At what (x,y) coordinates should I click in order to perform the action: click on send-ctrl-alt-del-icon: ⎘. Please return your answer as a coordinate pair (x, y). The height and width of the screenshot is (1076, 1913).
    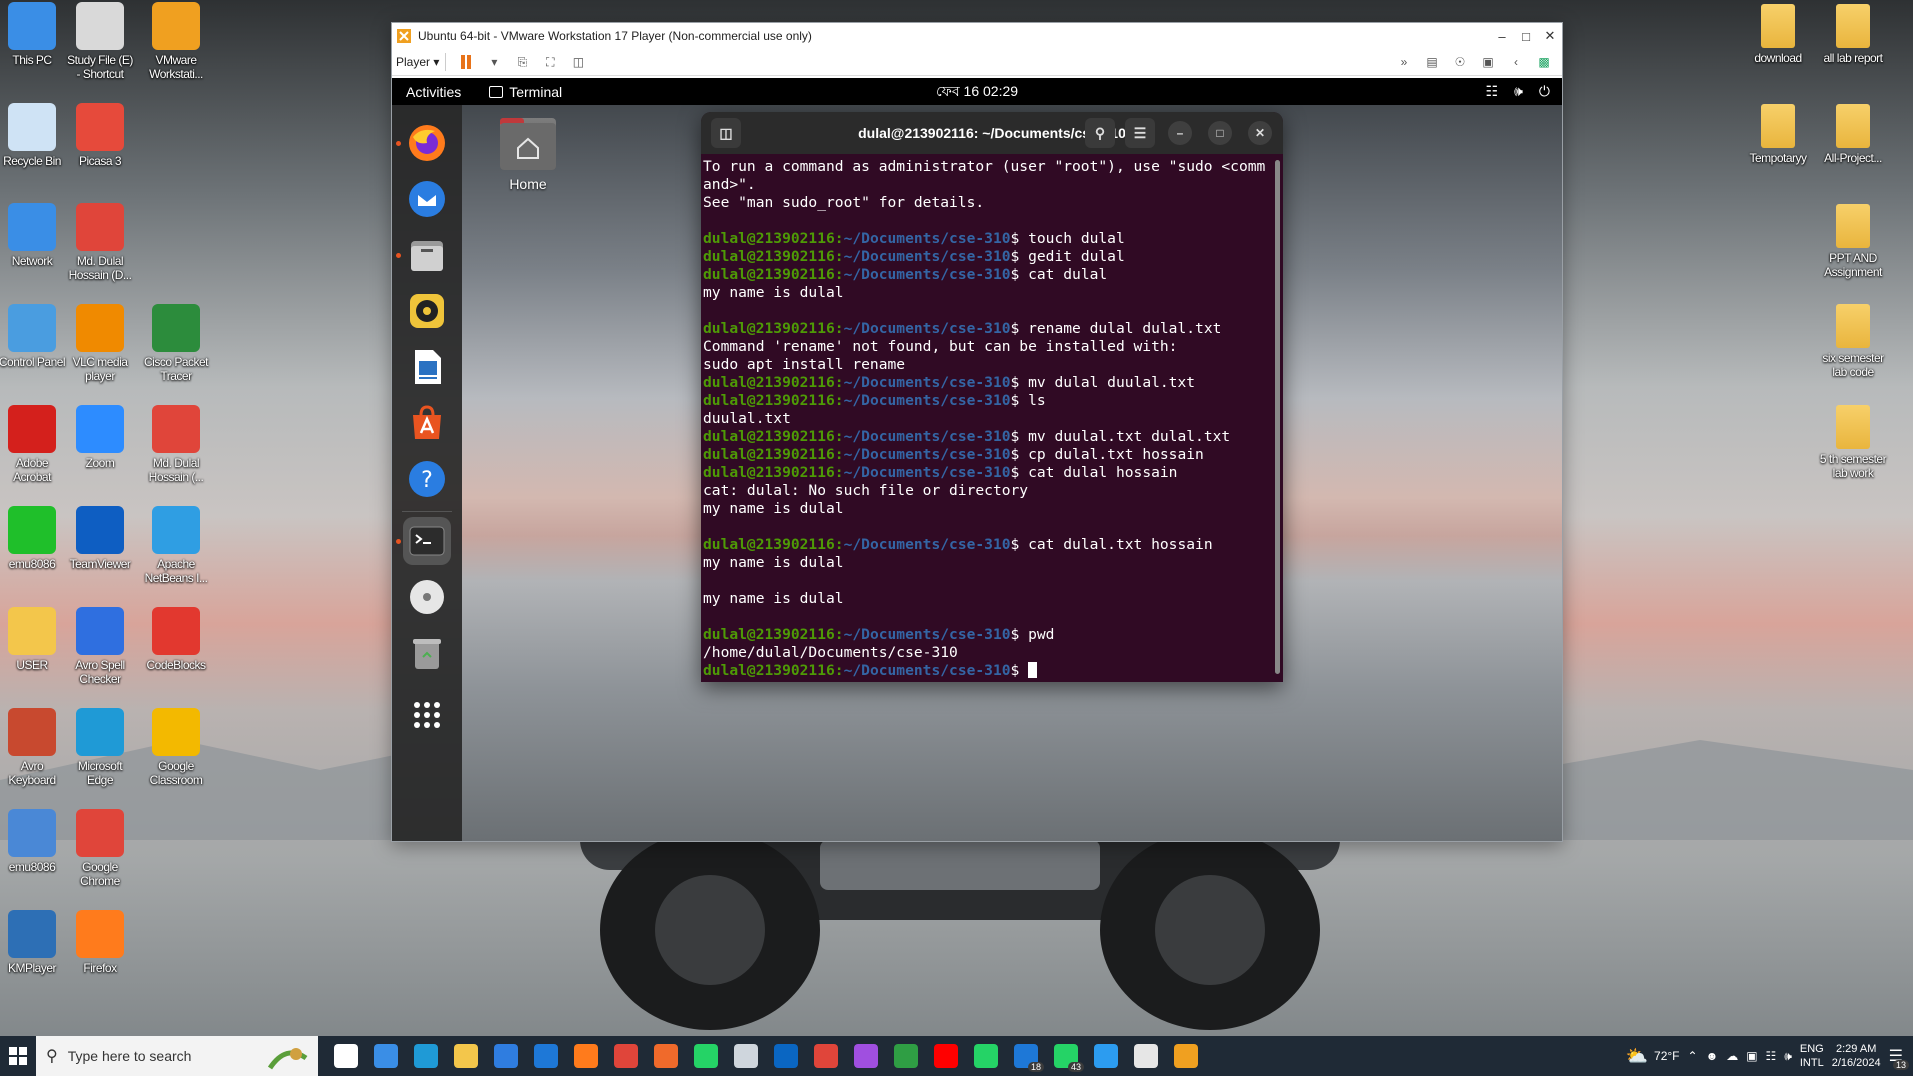
    Looking at the image, I should click on (522, 62).